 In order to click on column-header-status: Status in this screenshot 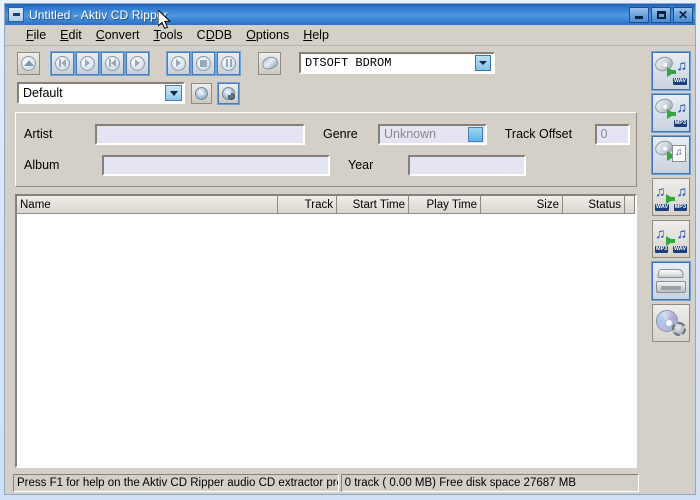, I will do `click(594, 205)`.